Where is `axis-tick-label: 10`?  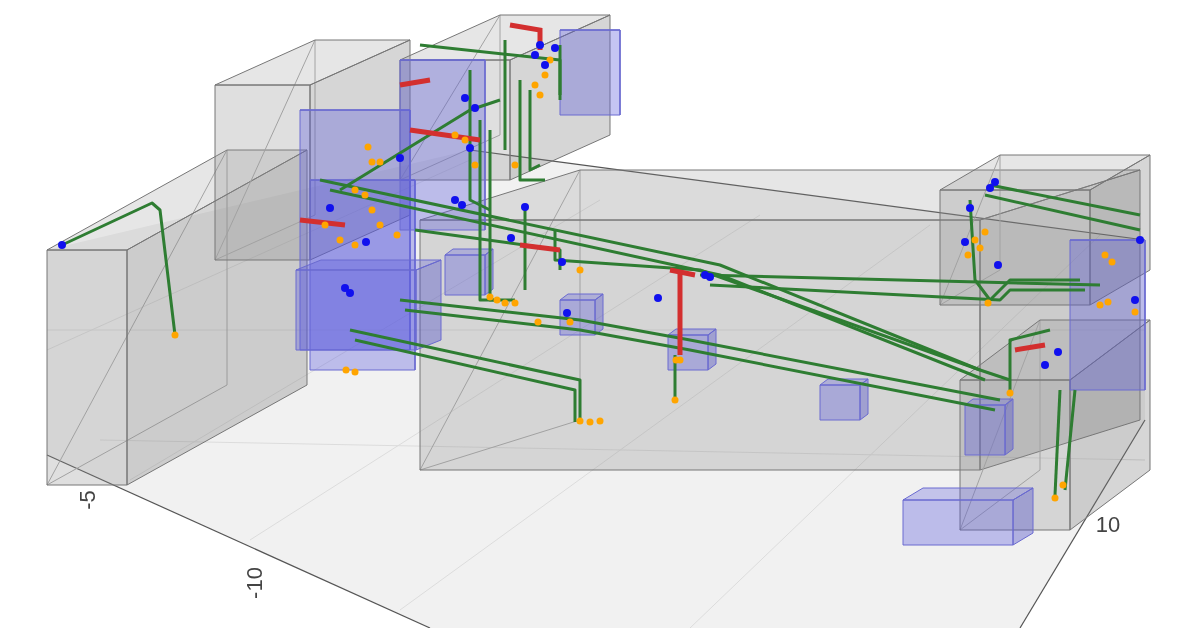 axis-tick-label: 10 is located at coordinates (1108, 524).